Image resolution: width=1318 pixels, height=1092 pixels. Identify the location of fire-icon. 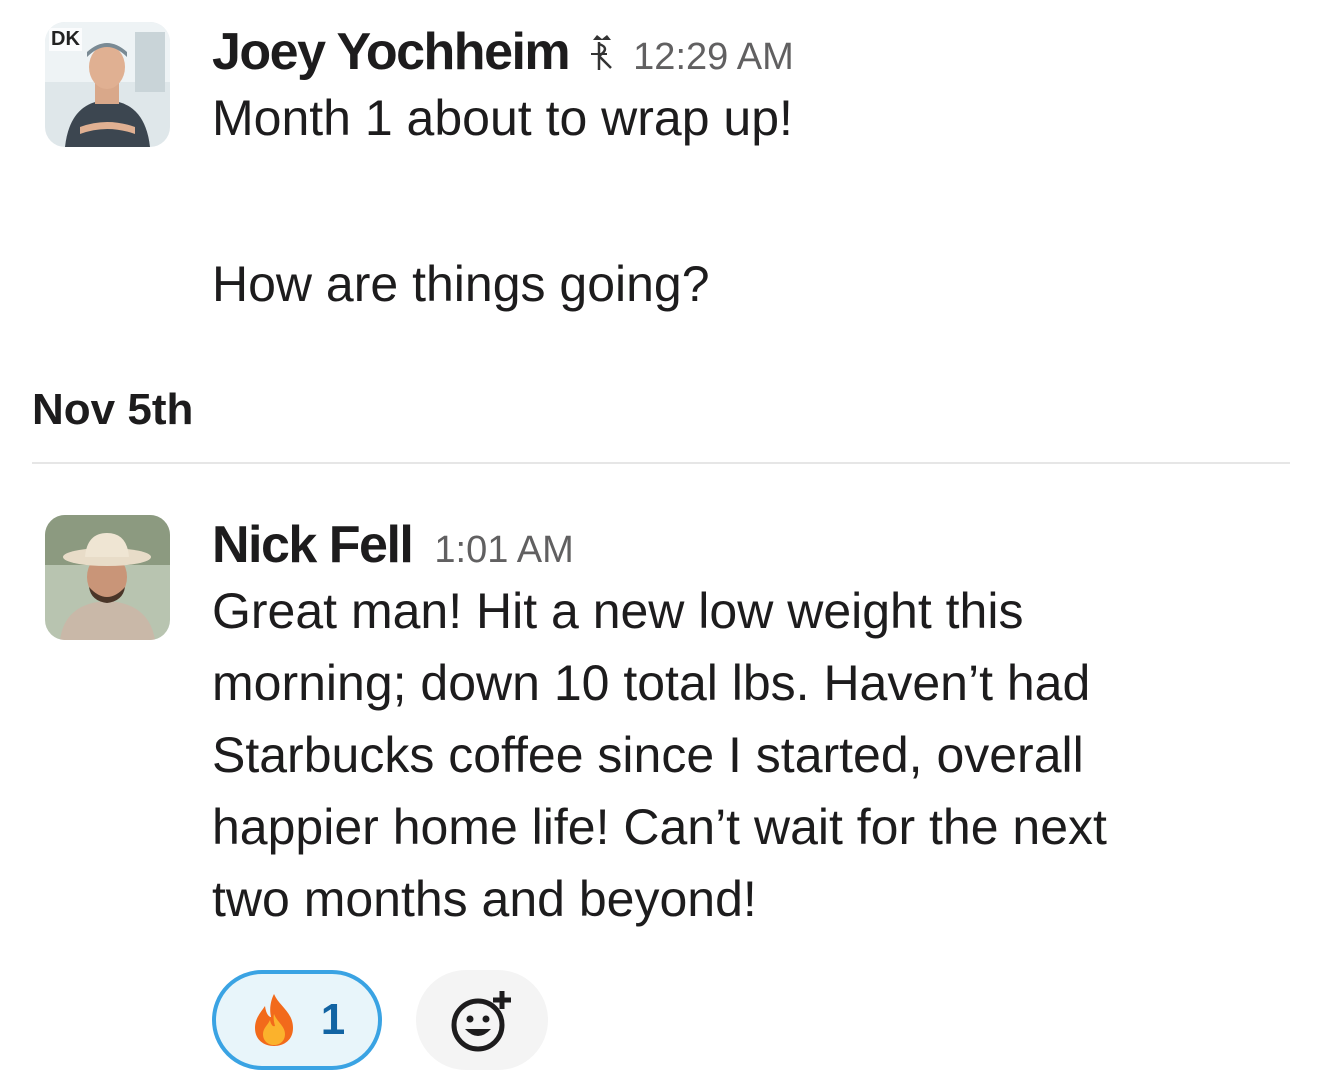
(273, 1020).